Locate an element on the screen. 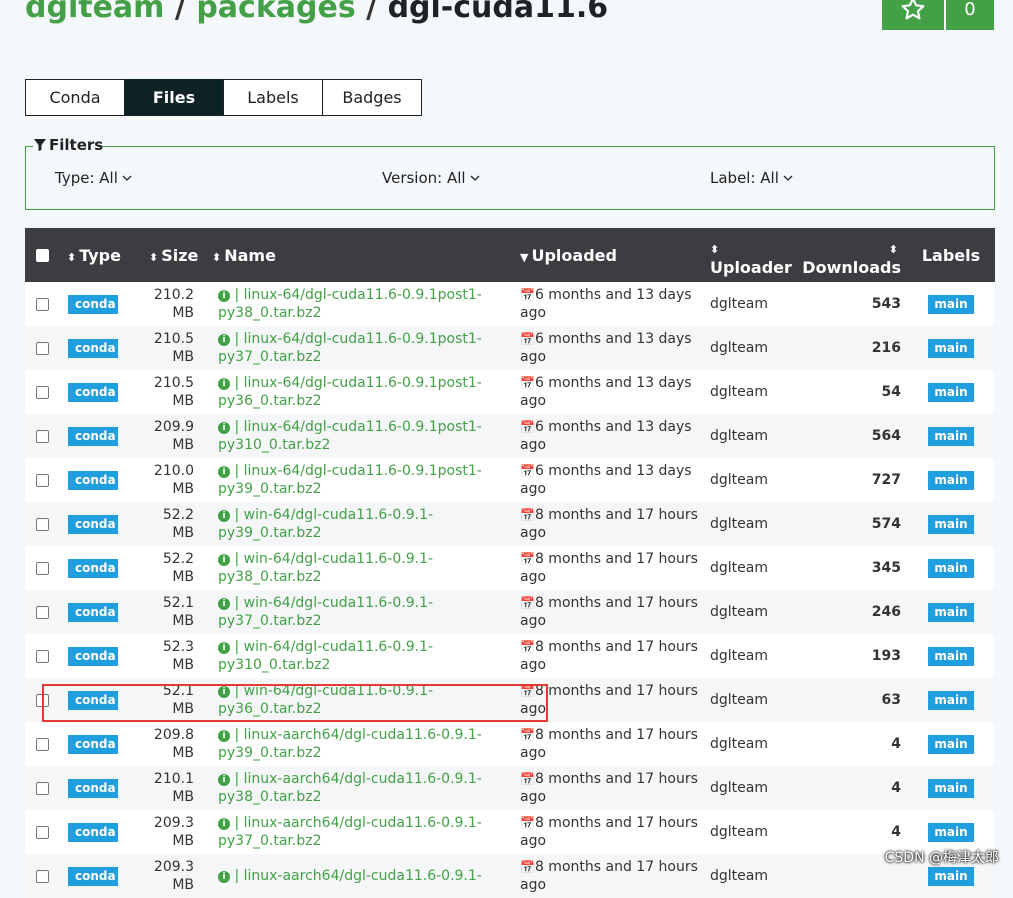 This screenshot has height=898, width=1013. tab-files: Files is located at coordinates (174, 97).